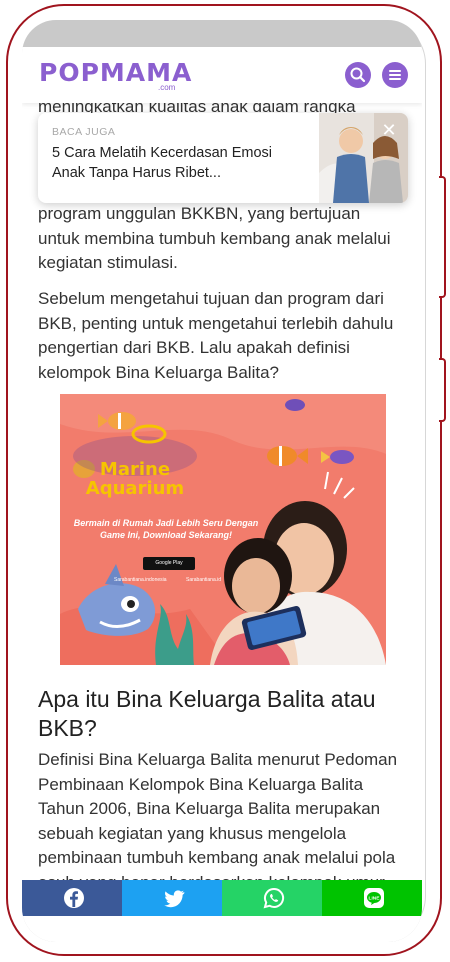 The height and width of the screenshot is (962, 450). I want to click on ad-social-handle-1: Sarabantiana.indonesia, so click(140, 580).